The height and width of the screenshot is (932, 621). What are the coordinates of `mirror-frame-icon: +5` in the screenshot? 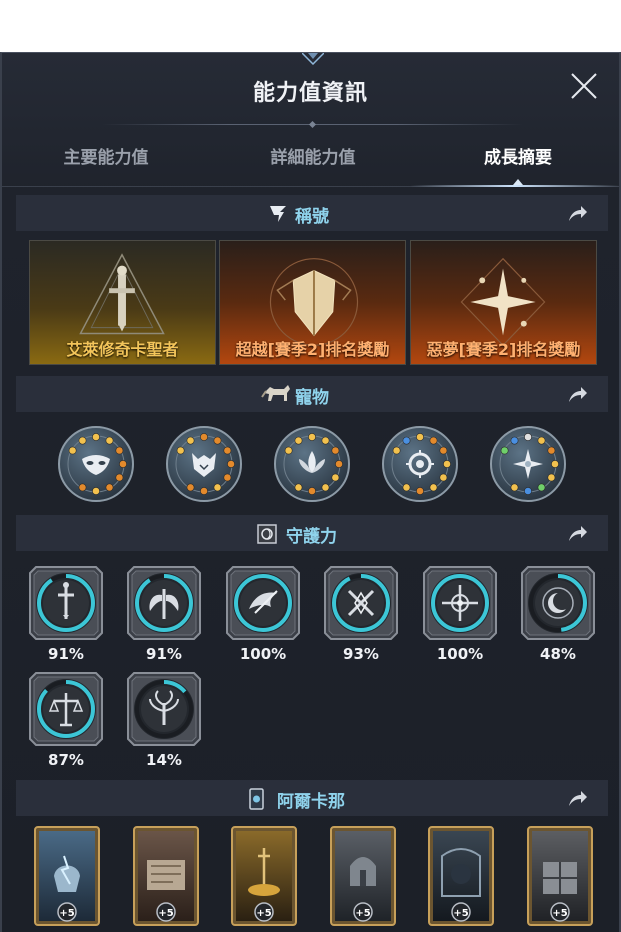 It's located at (461, 876).